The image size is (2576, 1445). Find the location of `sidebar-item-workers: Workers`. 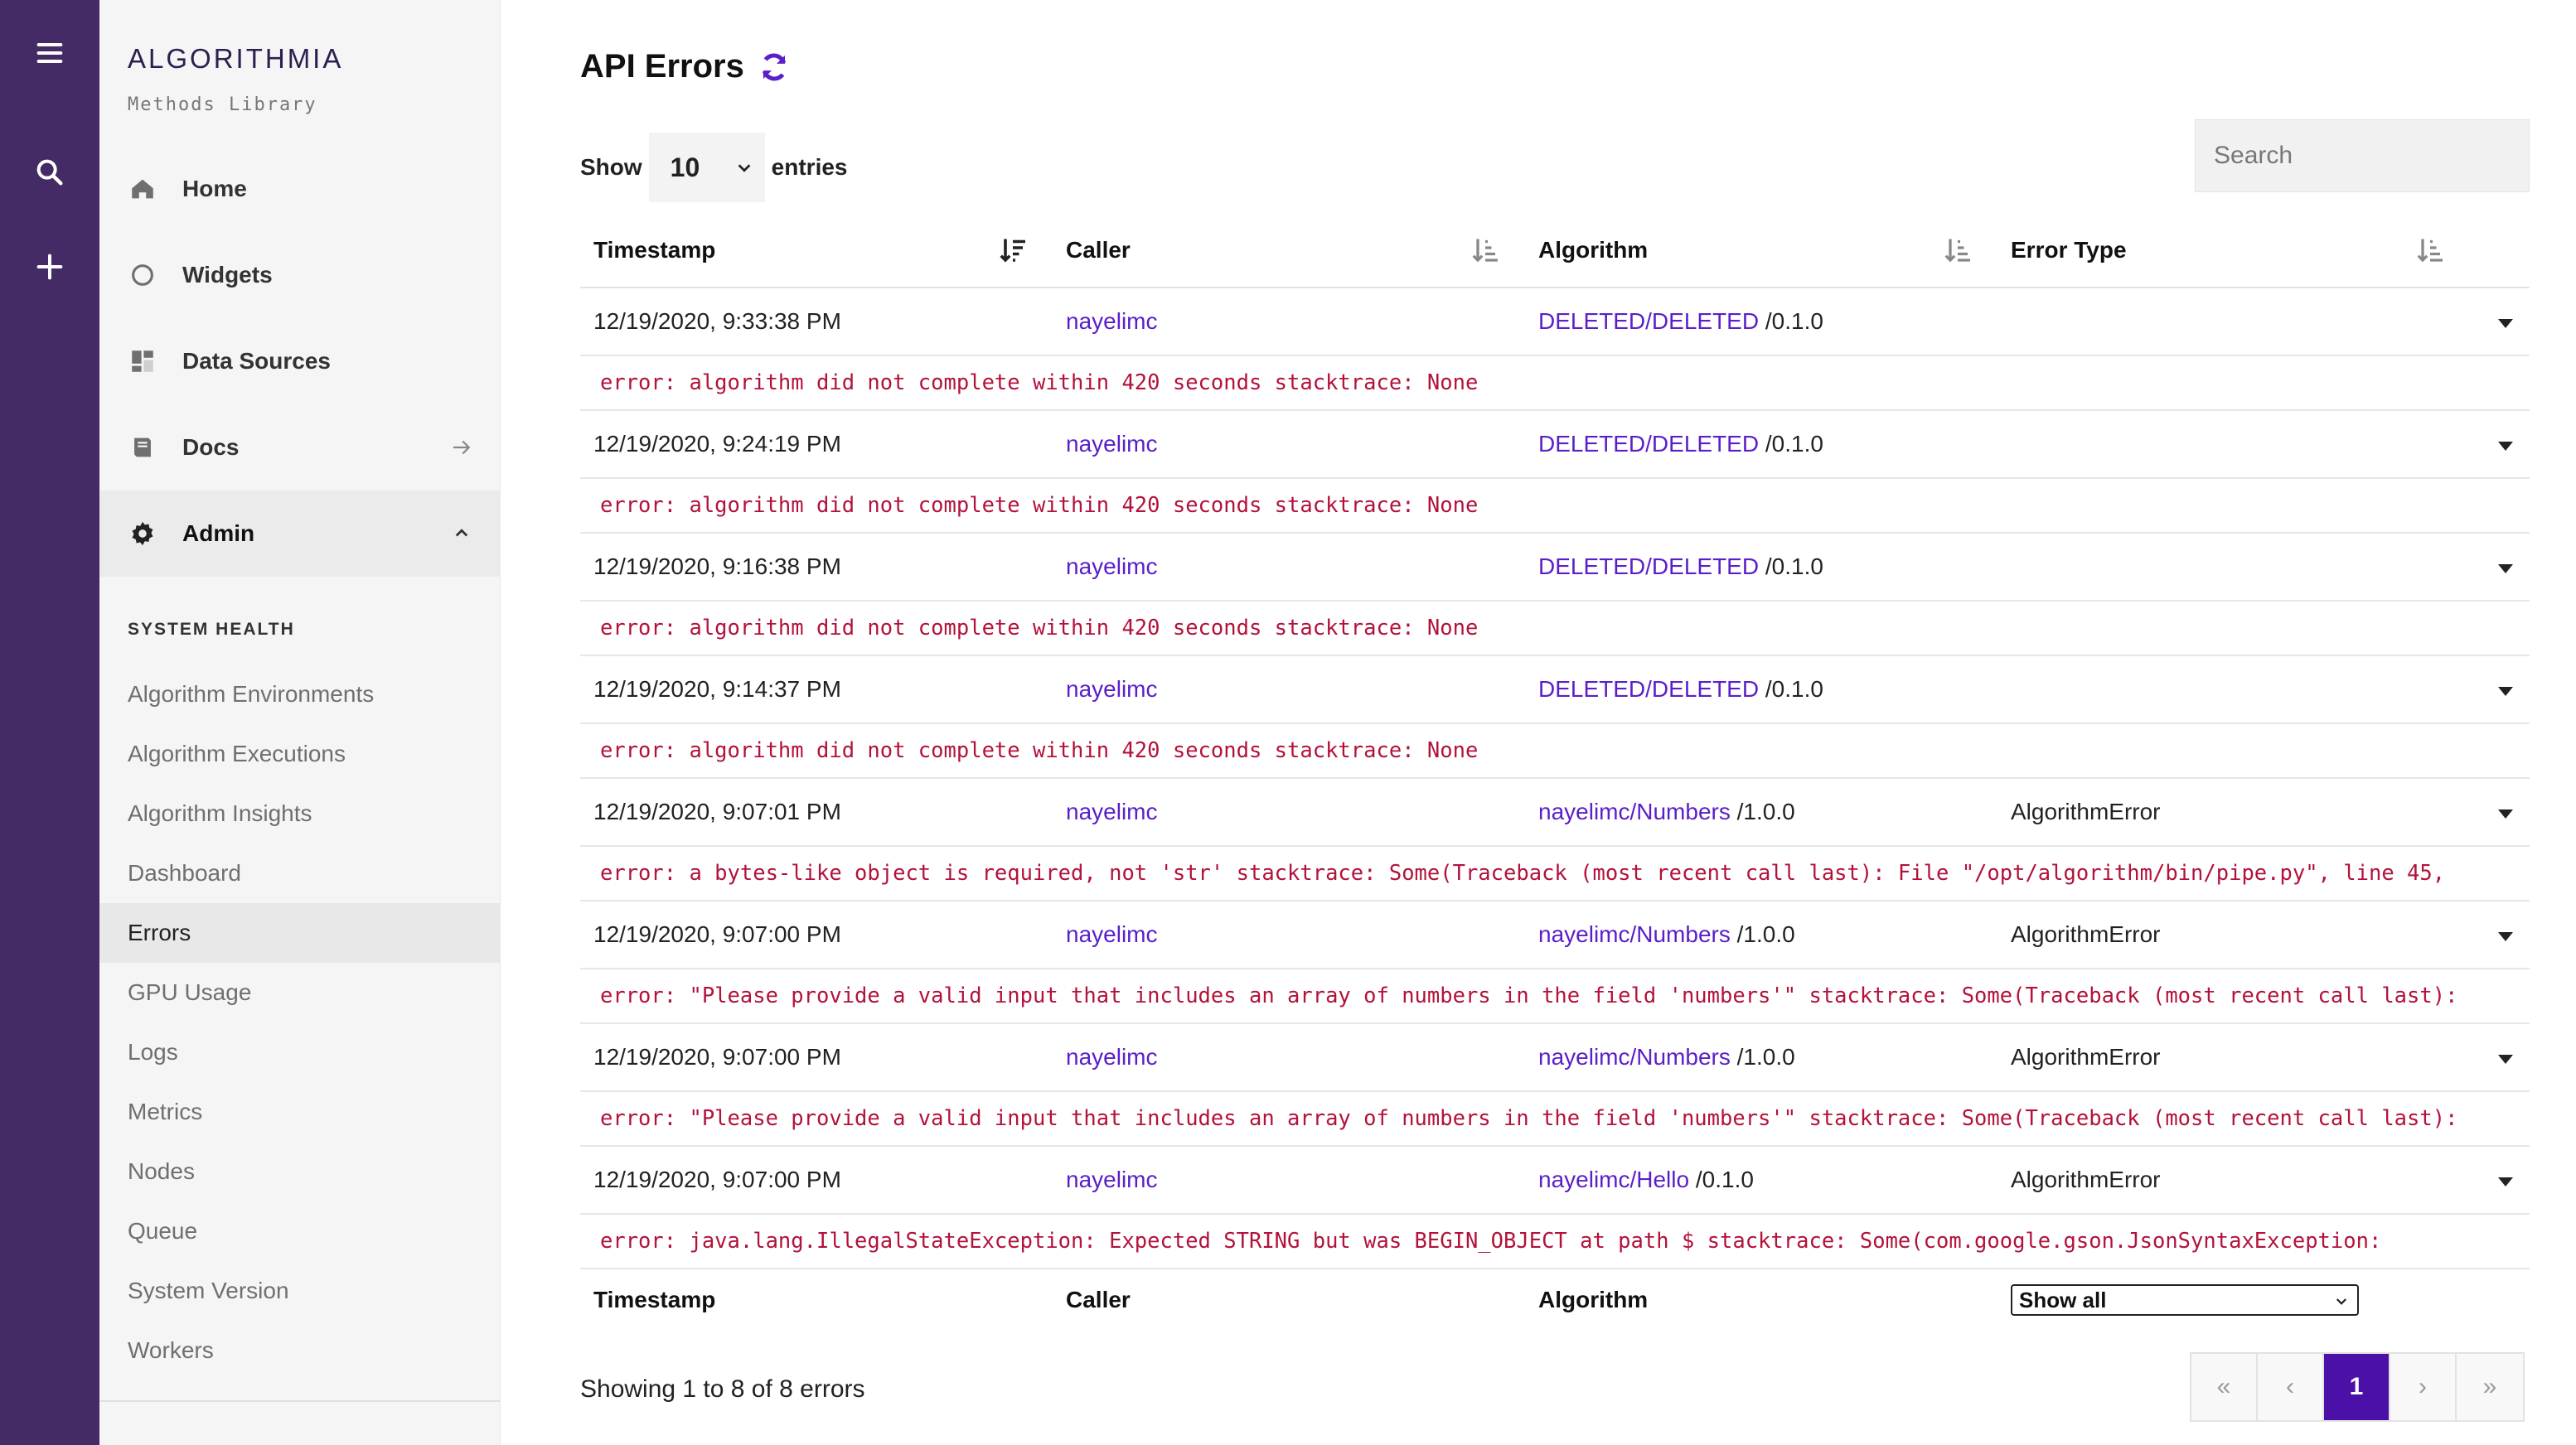

sidebar-item-workers: Workers is located at coordinates (300, 1350).